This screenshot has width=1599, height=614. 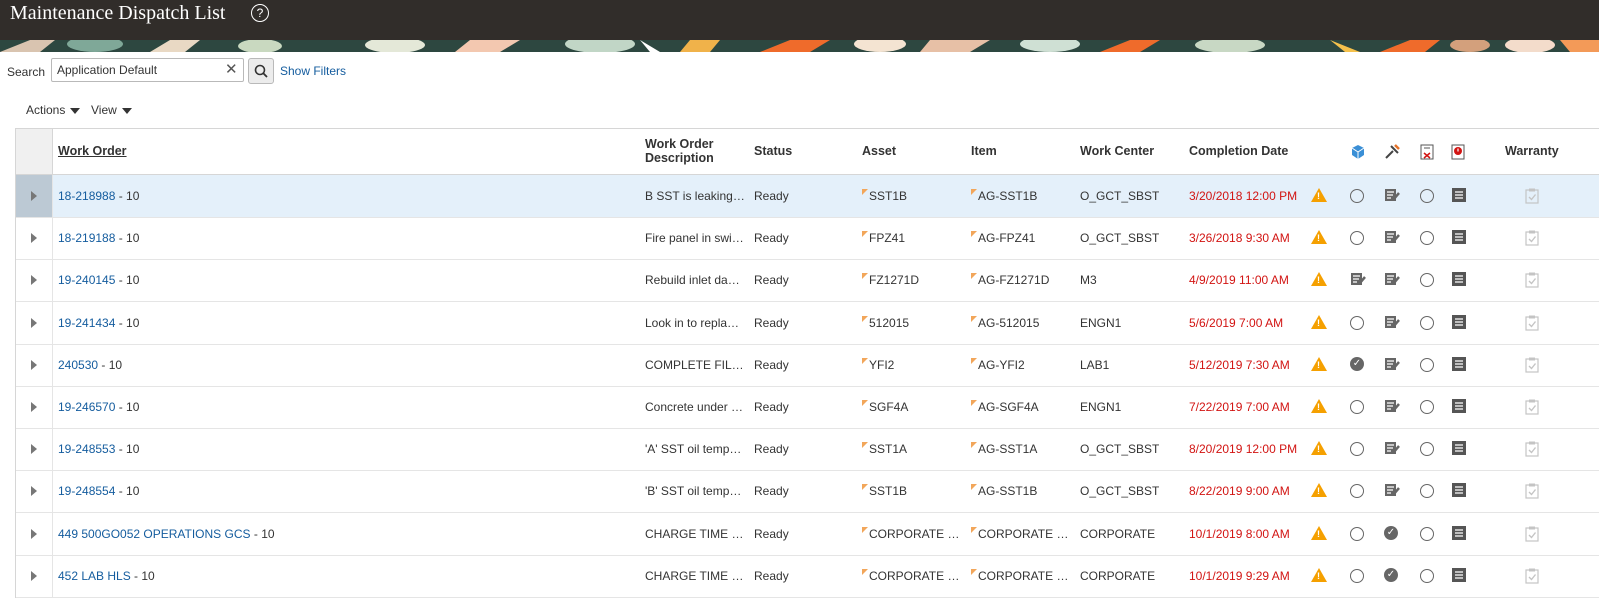 I want to click on work-order-link: 452 LAB HLS, so click(x=94, y=576).